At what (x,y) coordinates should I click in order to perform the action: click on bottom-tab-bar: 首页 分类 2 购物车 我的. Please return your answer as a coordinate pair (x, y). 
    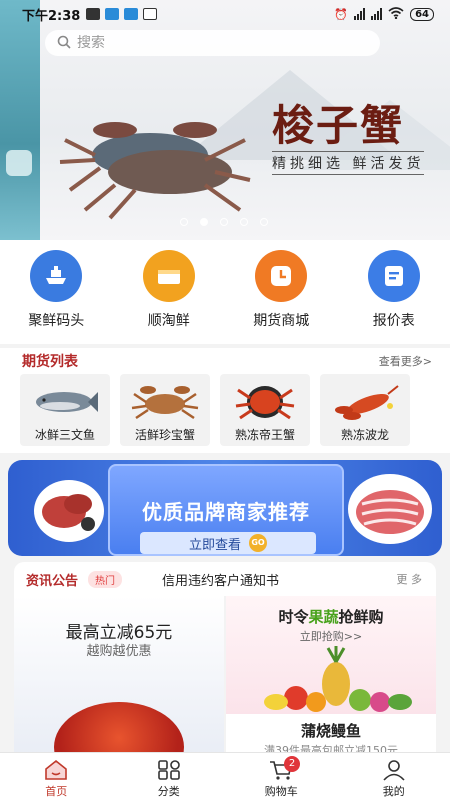
    Looking at the image, I should click on (225, 776).